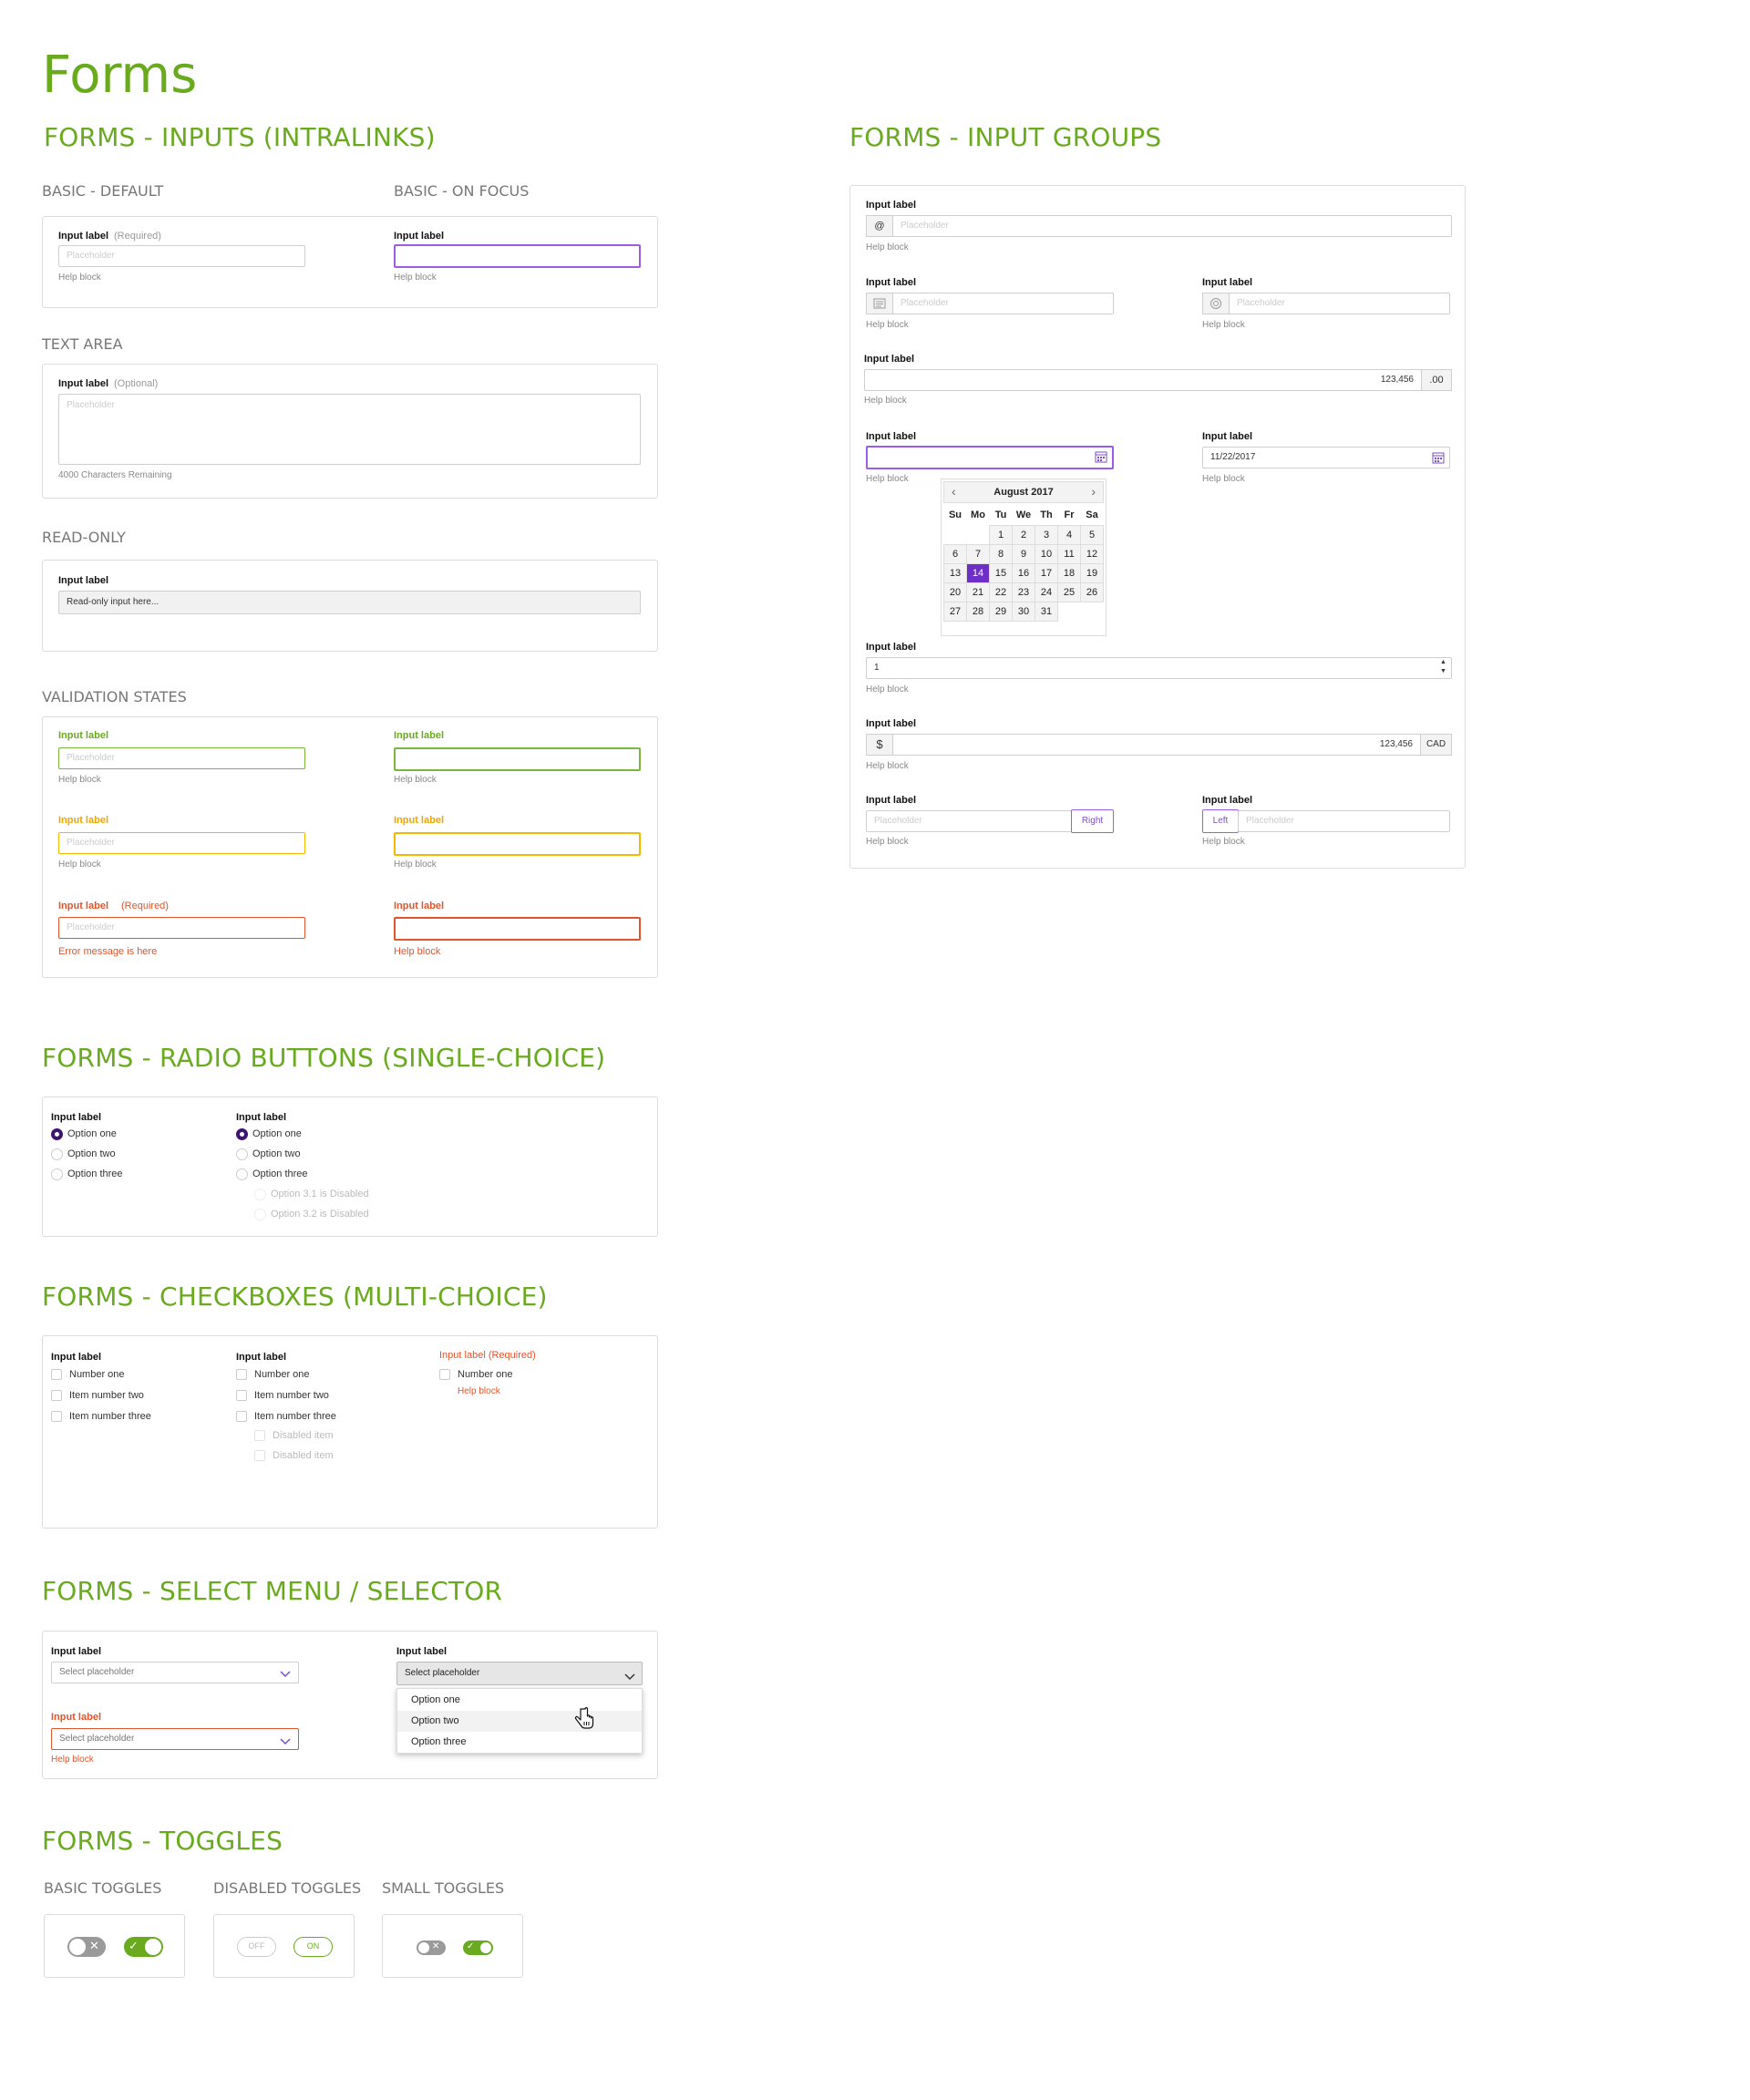 Image resolution: width=1750 pixels, height=2100 pixels. Describe the element at coordinates (1092, 573) in the screenshot. I see `calendar-day: 19` at that location.